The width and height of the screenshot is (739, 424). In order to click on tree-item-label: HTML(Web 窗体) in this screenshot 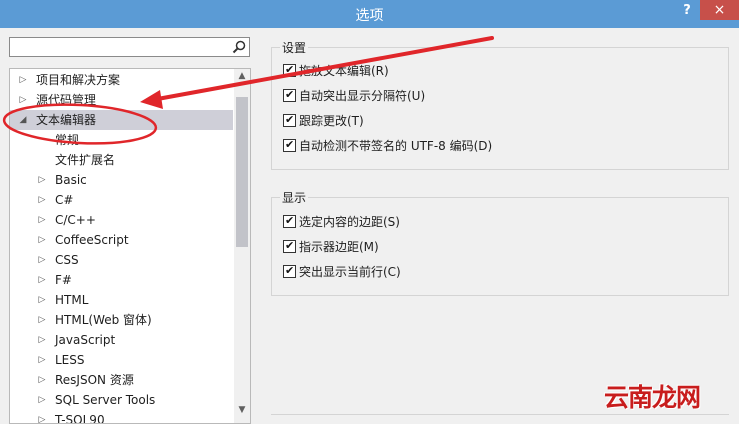, I will do `click(103, 320)`.